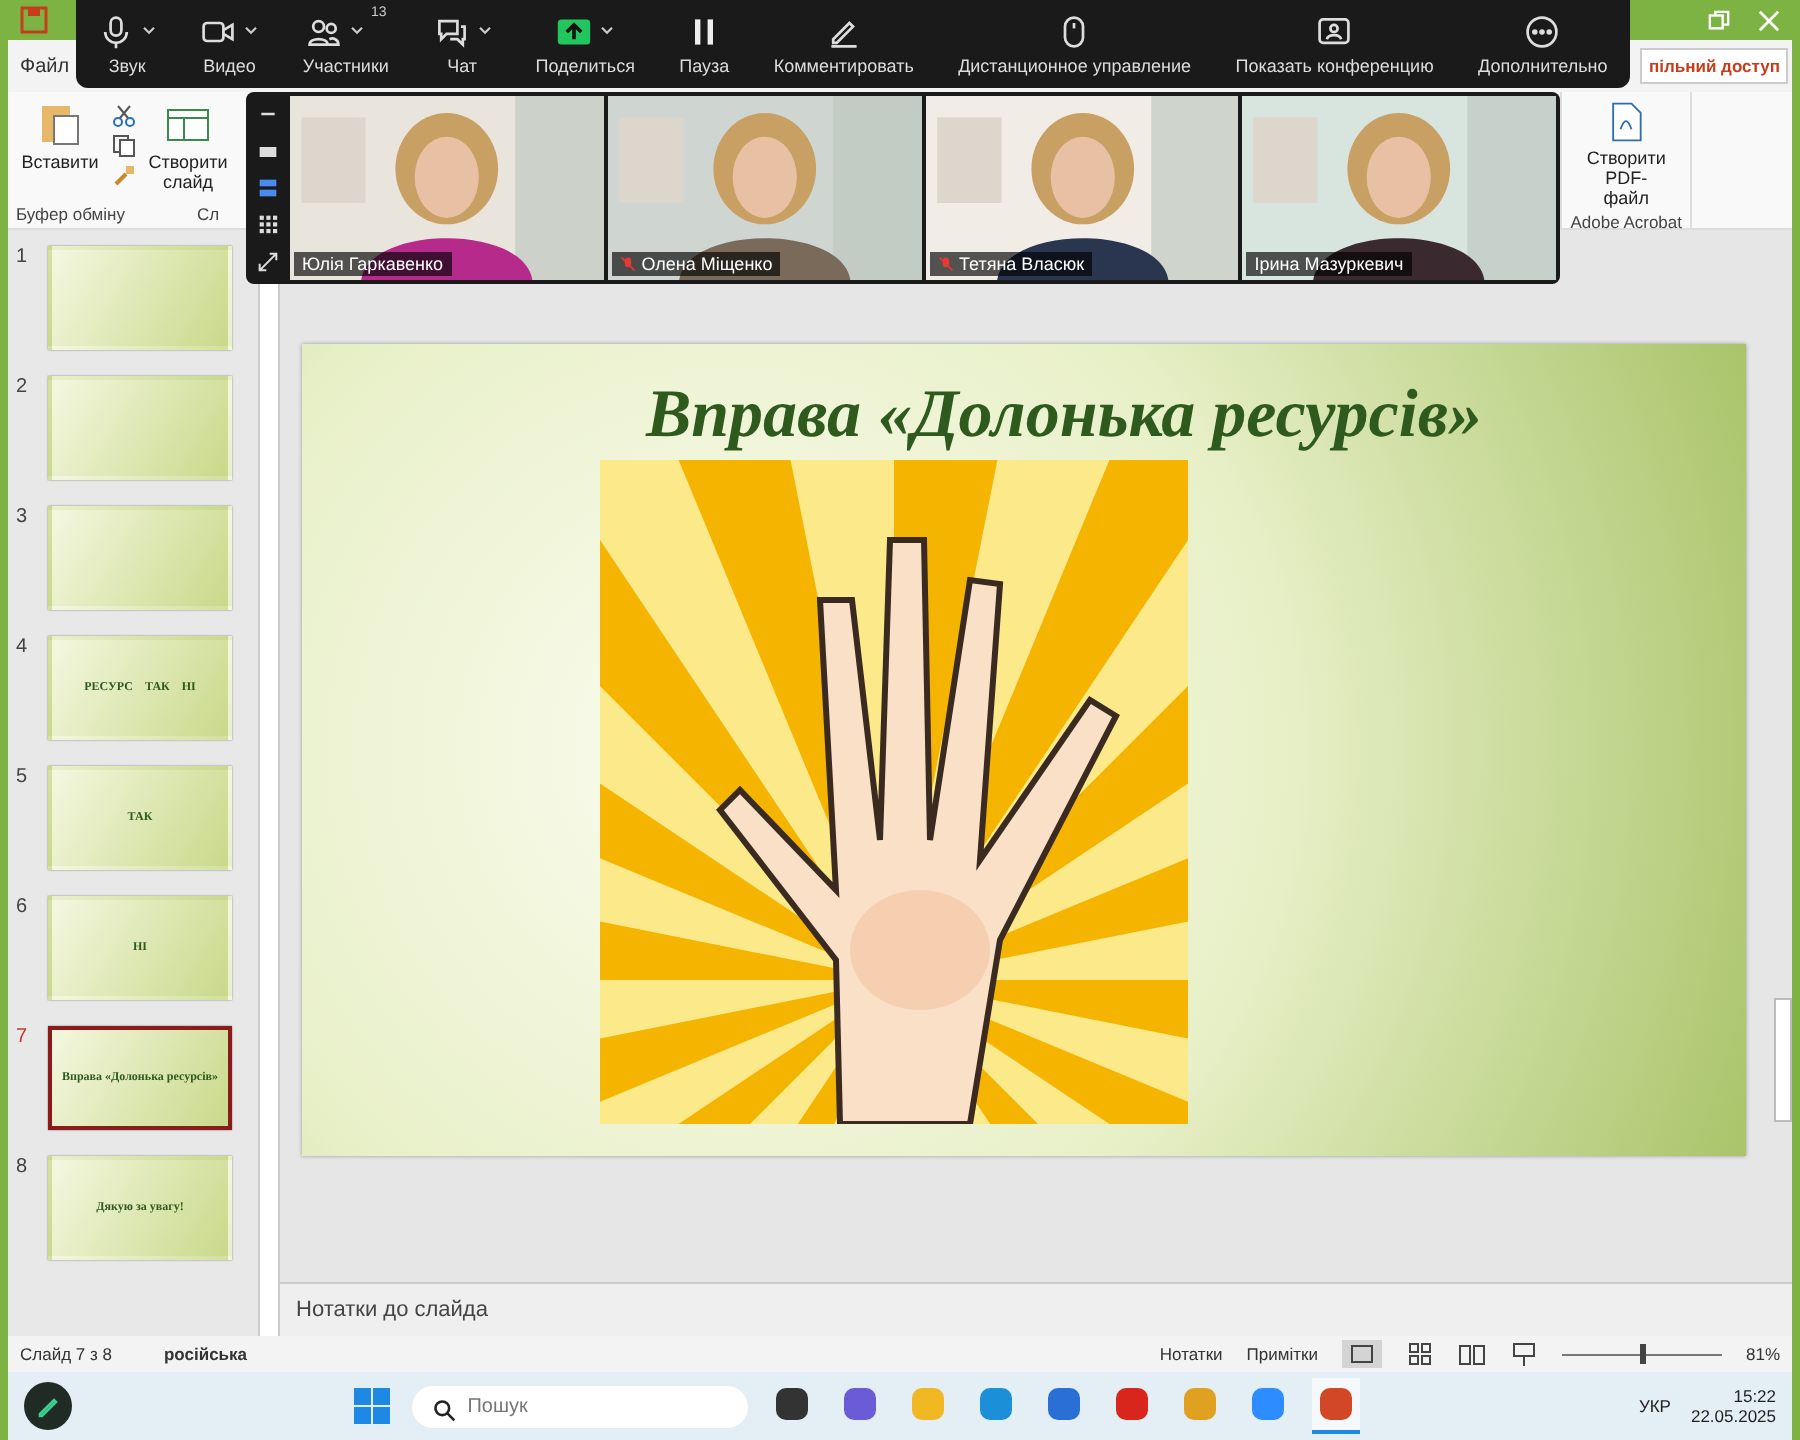 The image size is (1800, 1440). I want to click on scrollbar, so click(268, 809).